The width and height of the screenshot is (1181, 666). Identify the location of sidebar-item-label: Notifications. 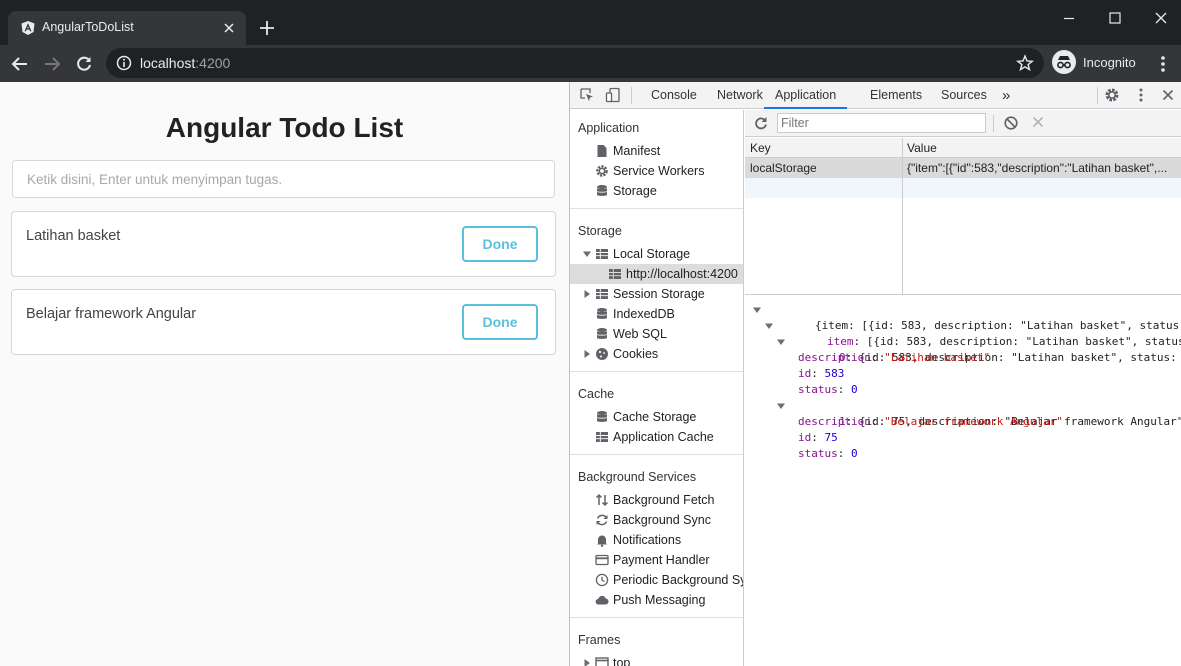
(647, 540).